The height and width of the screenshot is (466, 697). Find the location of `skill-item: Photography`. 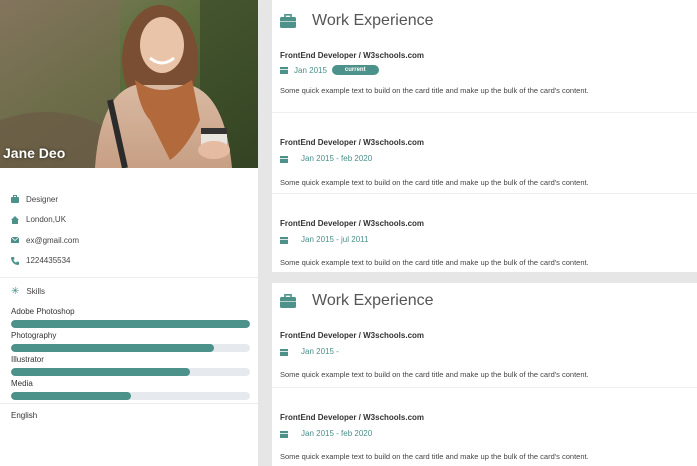

skill-item: Photography is located at coordinates (129, 340).